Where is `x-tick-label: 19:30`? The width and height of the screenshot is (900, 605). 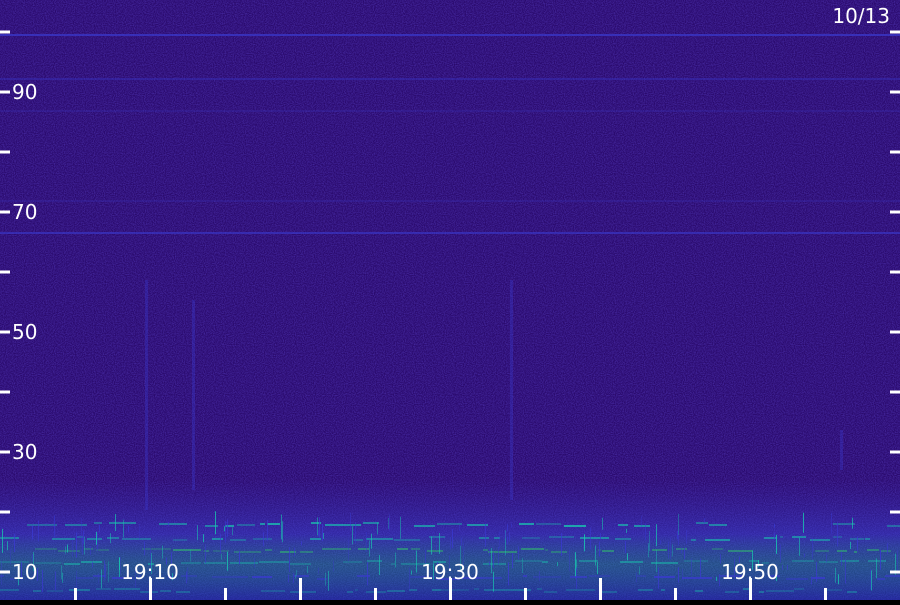
x-tick-label: 19:30 is located at coordinates (450, 572).